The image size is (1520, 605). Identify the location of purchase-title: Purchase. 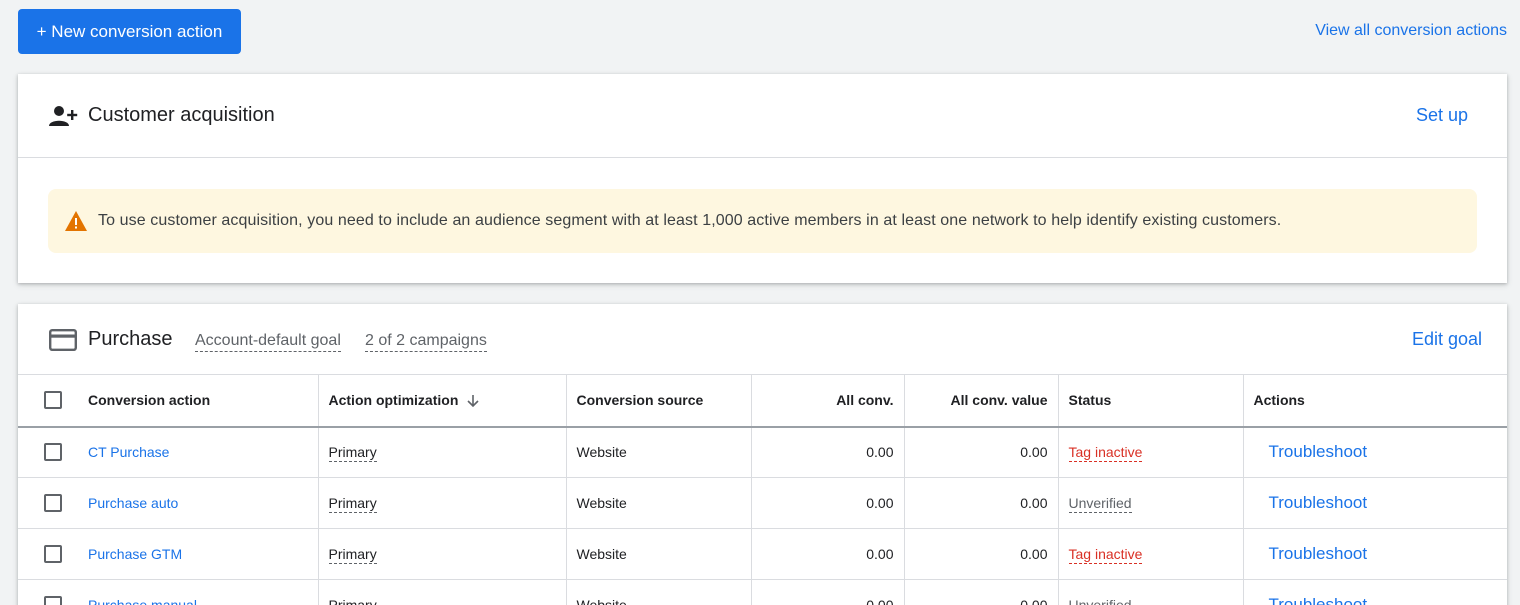
(130, 339).